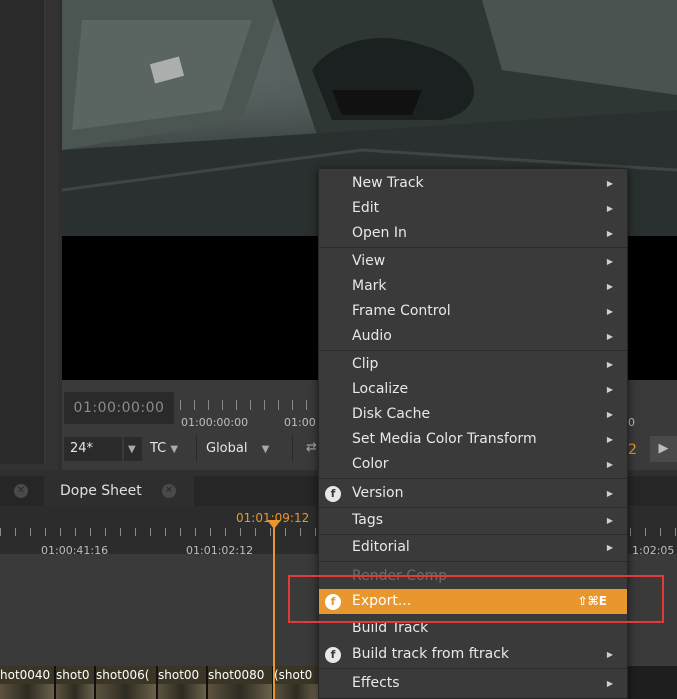  What do you see at coordinates (119, 408) in the screenshot?
I see `timecode-display: 01:00:00:00` at bounding box center [119, 408].